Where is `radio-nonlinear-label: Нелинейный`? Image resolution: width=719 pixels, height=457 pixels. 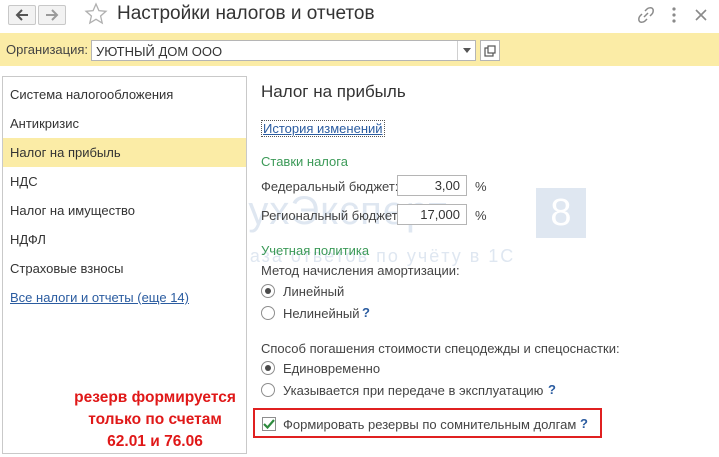 radio-nonlinear-label: Нелинейный is located at coordinates (321, 313).